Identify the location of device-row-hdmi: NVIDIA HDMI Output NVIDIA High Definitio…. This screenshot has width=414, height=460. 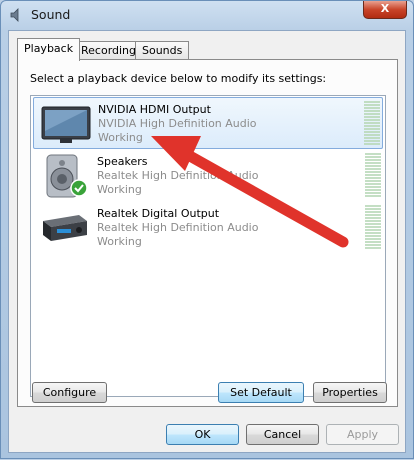
(208, 123).